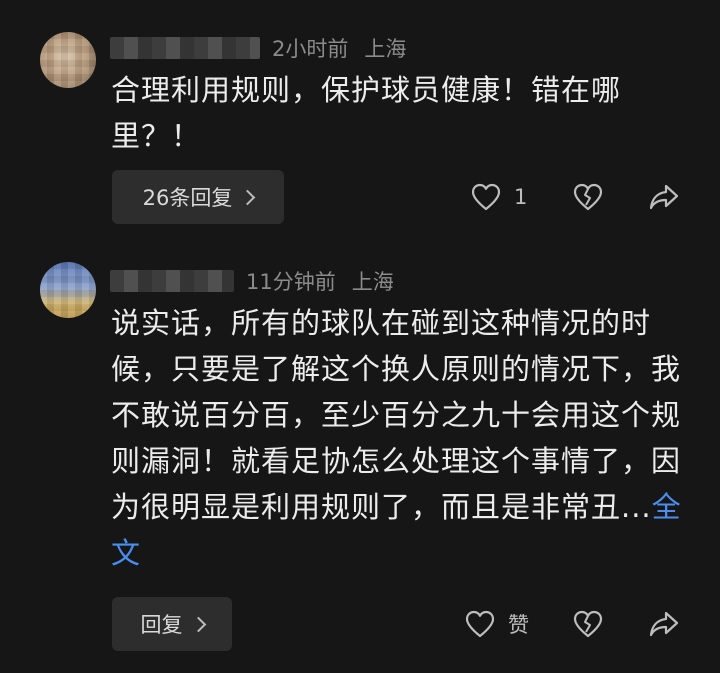 The image size is (720, 673). I want to click on reply-label: 回复, so click(161, 625).